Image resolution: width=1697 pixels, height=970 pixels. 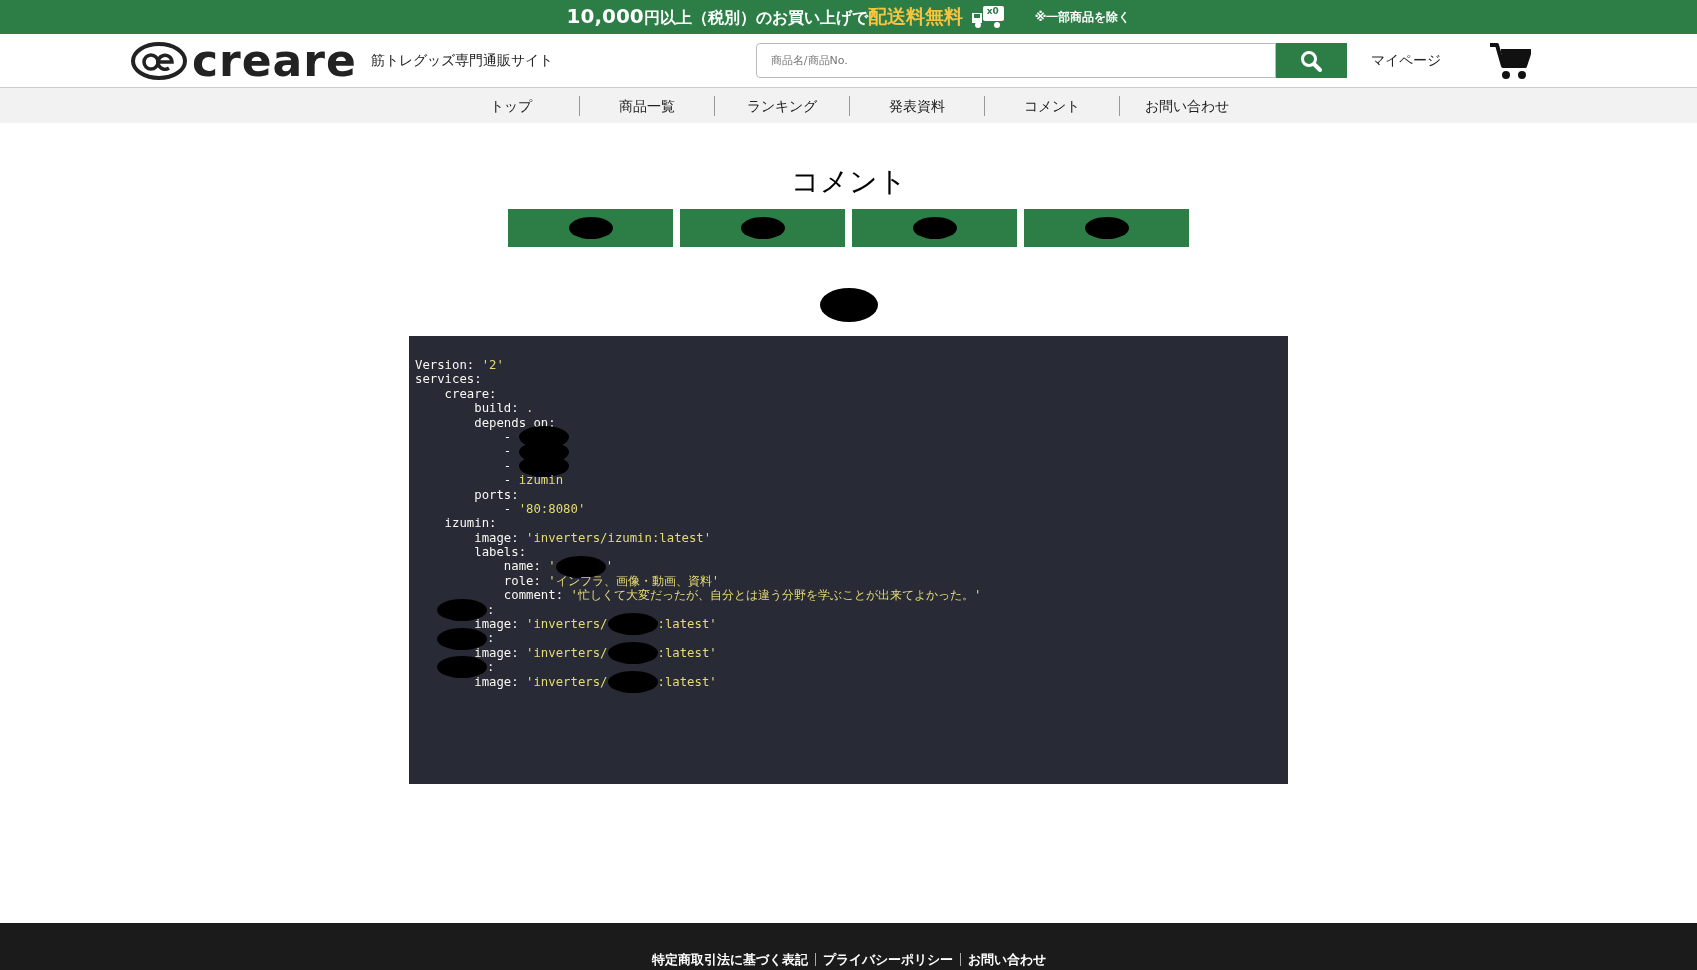 What do you see at coordinates (448, 379) in the screenshot?
I see `code-text: services:` at bounding box center [448, 379].